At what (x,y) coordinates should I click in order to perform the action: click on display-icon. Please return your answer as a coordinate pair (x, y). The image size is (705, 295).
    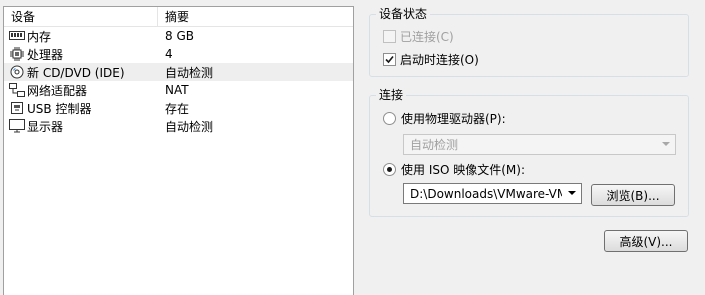
    Looking at the image, I should click on (17, 126).